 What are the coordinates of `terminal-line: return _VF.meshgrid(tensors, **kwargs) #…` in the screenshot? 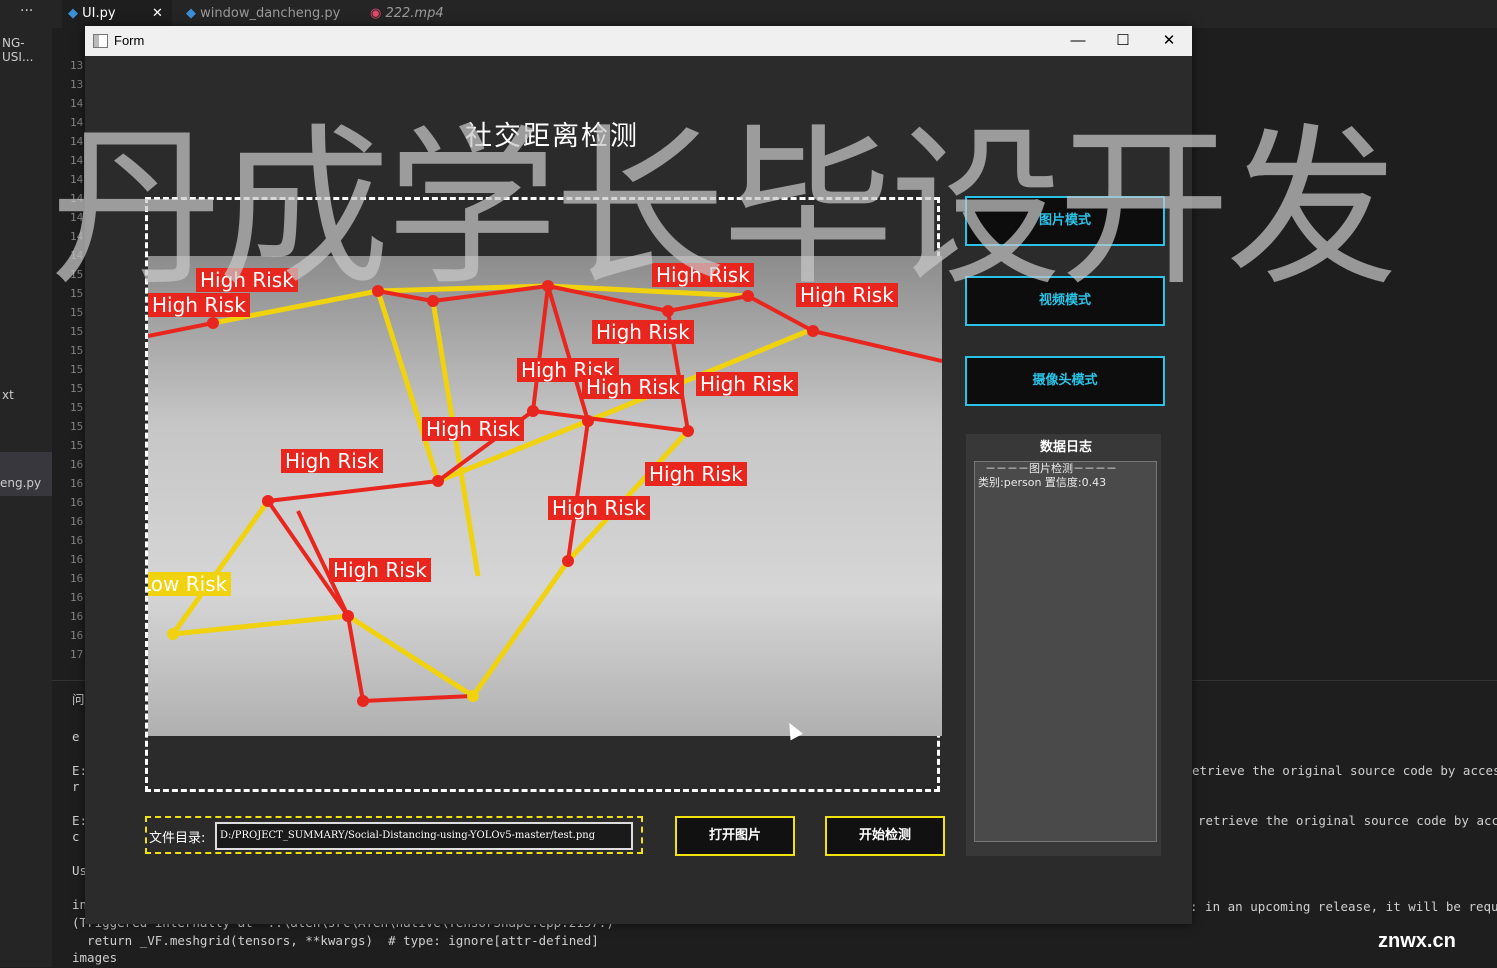 It's located at (335, 940).